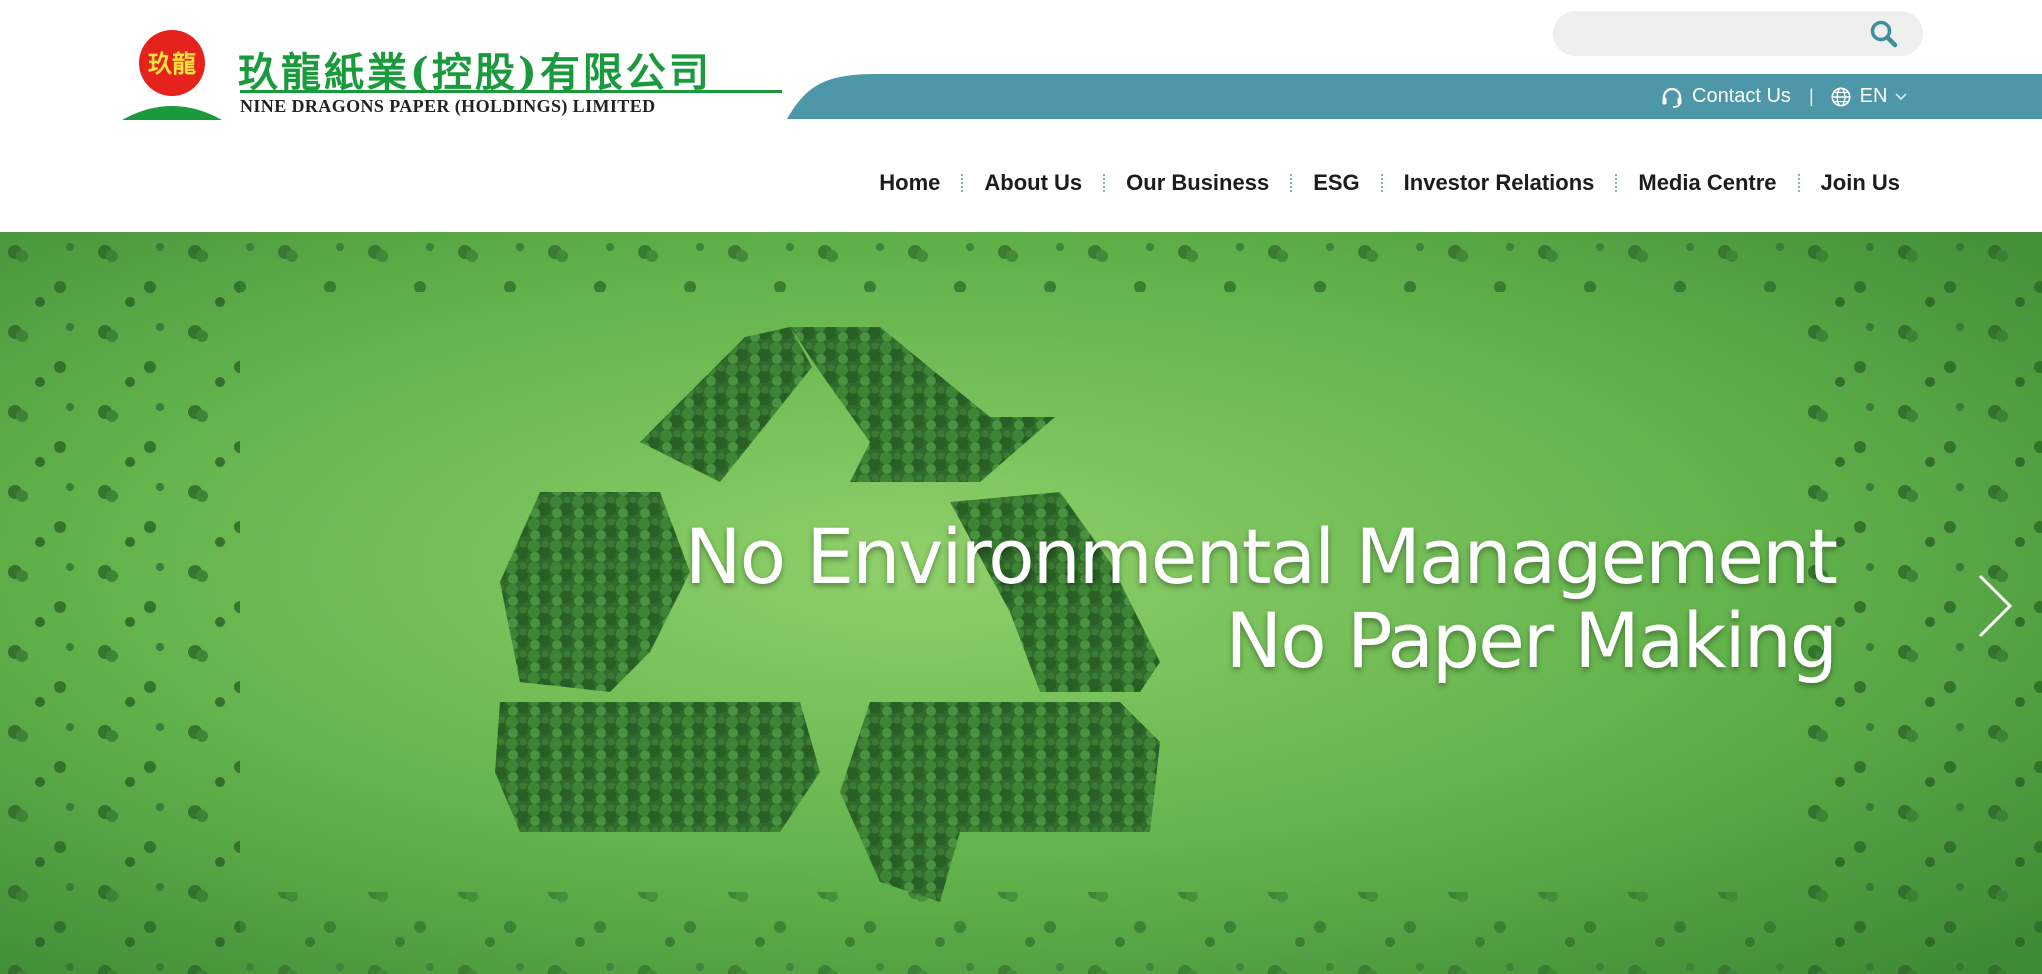 The image size is (2042, 974). I want to click on emblem-text: 玖龍, so click(172, 63).